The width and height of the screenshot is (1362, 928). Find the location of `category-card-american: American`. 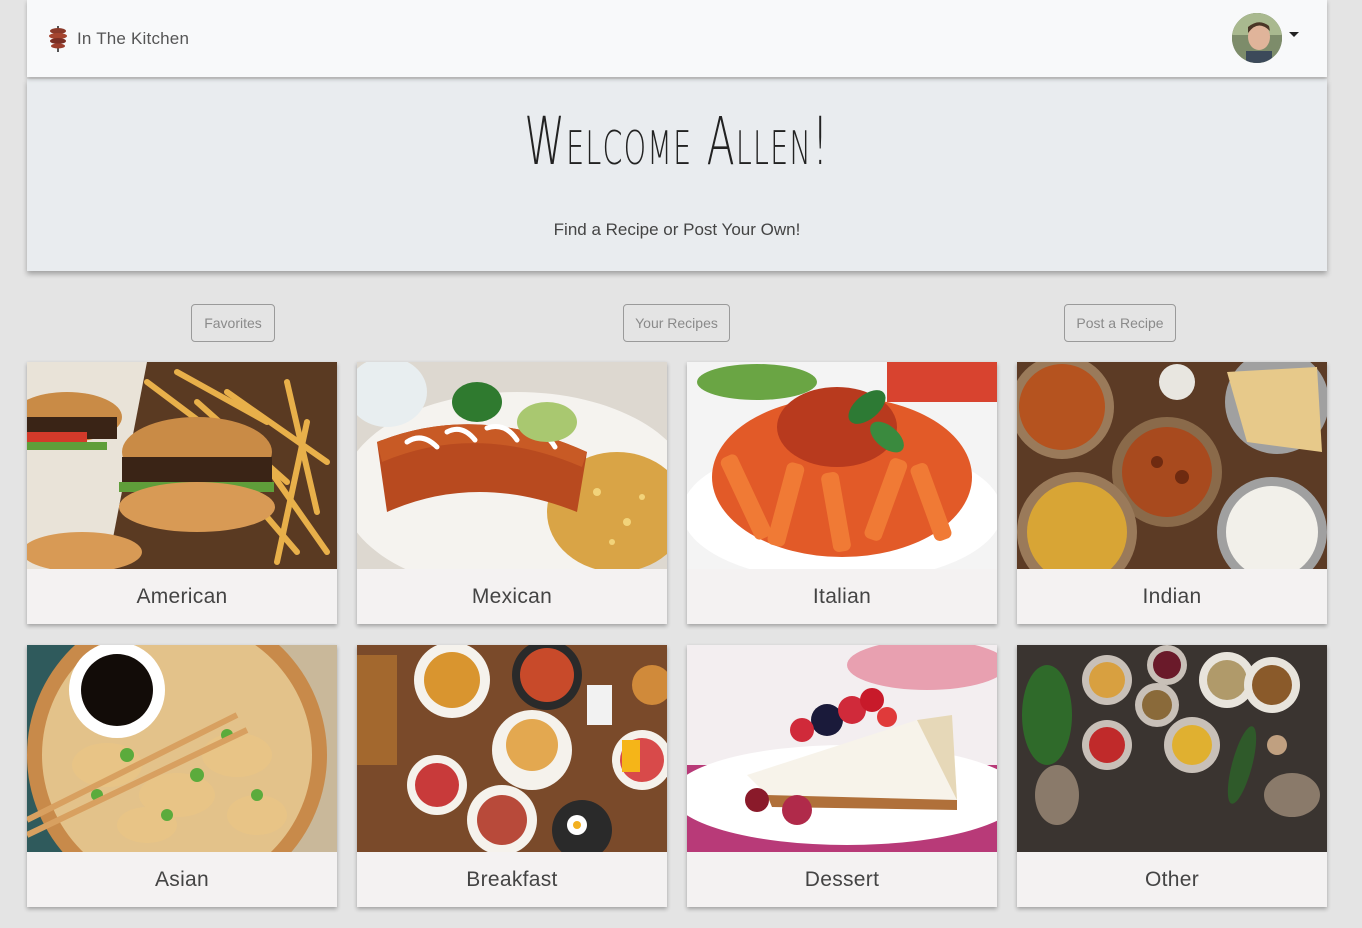

category-card-american: American is located at coordinates (182, 493).